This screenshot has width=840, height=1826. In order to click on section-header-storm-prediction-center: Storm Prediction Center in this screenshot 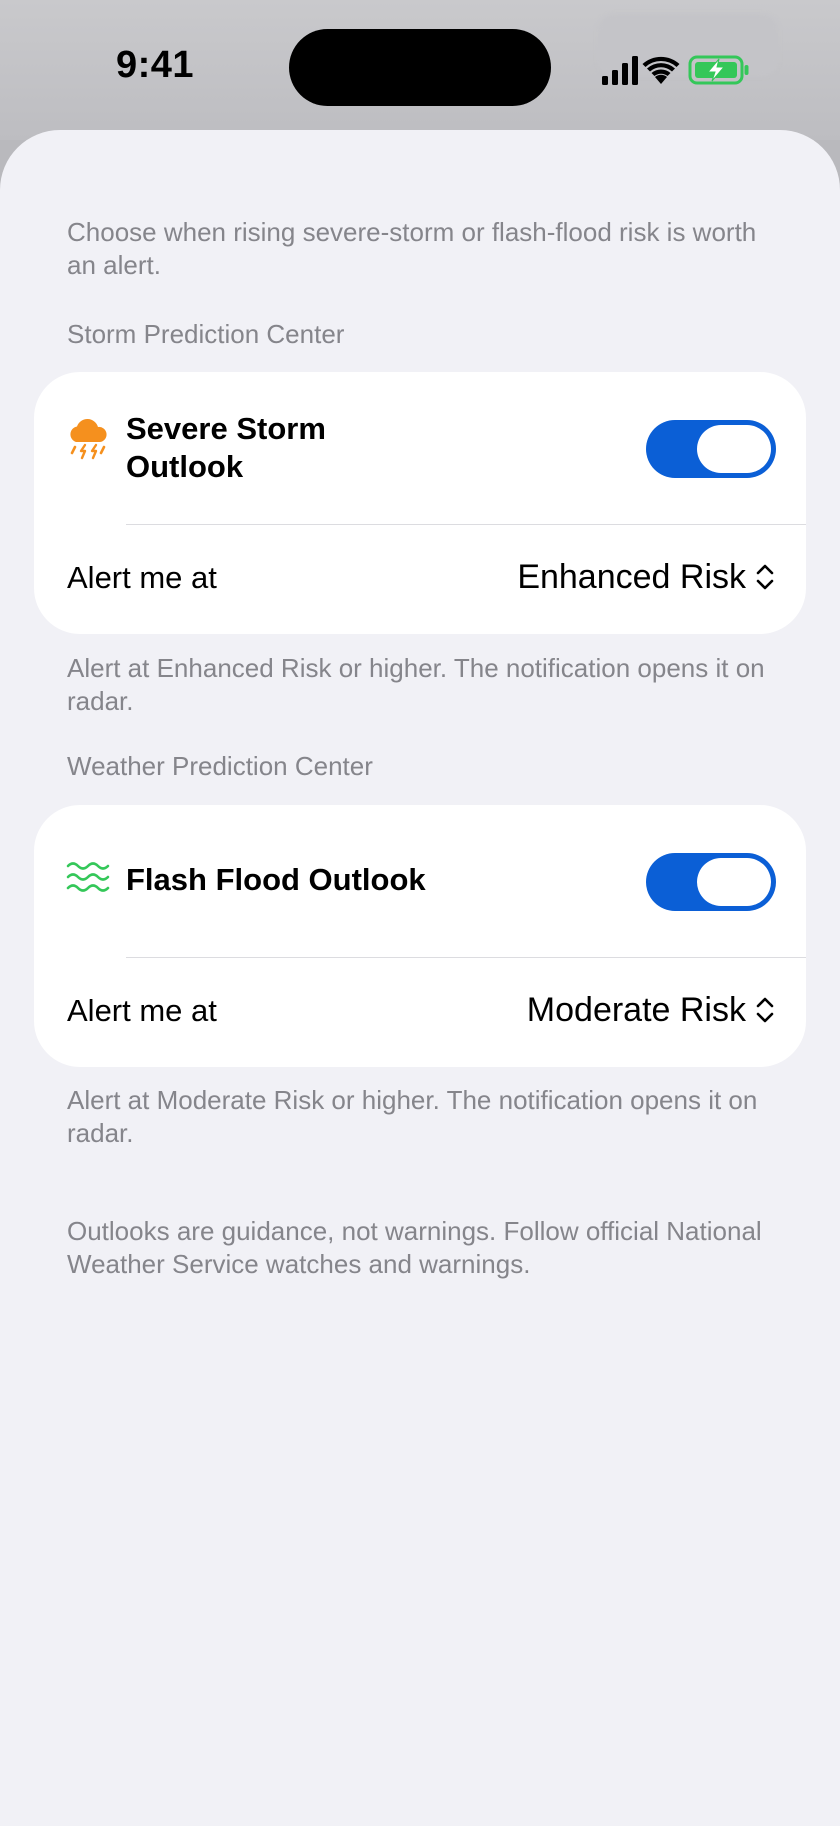, I will do `click(206, 334)`.